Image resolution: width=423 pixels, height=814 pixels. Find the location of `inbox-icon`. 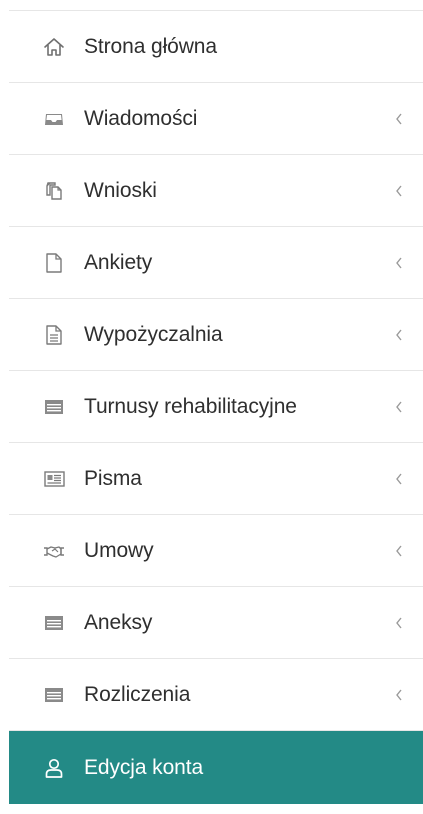

inbox-icon is located at coordinates (54, 119).